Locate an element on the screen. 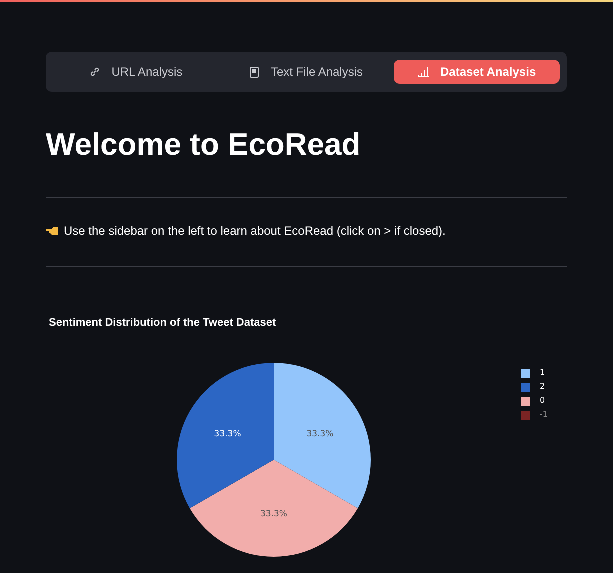 This screenshot has height=573, width=613. page-title: Welcome to EcoRead is located at coordinates (204, 145).